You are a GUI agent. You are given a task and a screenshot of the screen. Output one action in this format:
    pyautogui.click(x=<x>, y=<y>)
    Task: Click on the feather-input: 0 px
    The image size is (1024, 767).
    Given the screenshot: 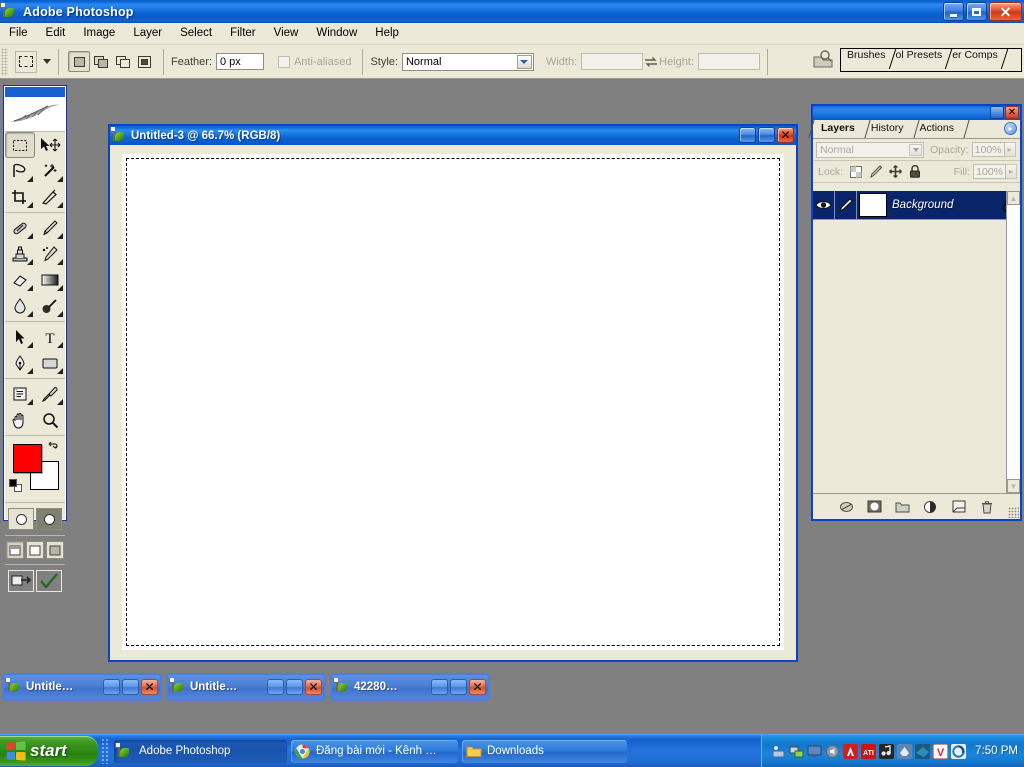 What is the action you would take?
    pyautogui.click(x=239, y=61)
    